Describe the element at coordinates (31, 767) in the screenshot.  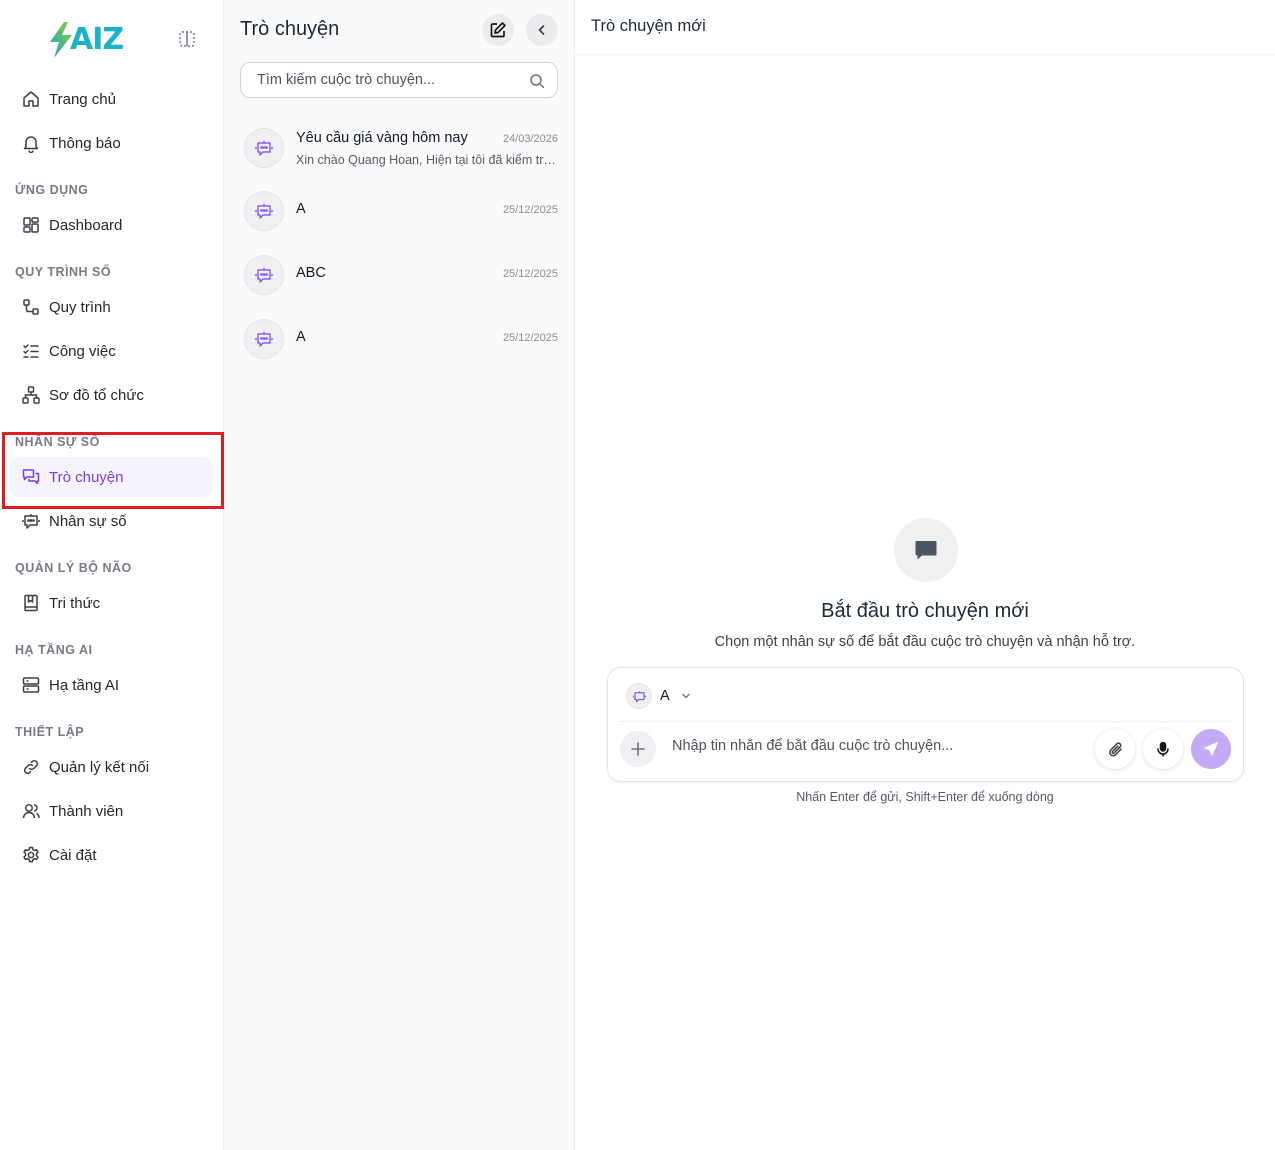
I see `link-icon` at that location.